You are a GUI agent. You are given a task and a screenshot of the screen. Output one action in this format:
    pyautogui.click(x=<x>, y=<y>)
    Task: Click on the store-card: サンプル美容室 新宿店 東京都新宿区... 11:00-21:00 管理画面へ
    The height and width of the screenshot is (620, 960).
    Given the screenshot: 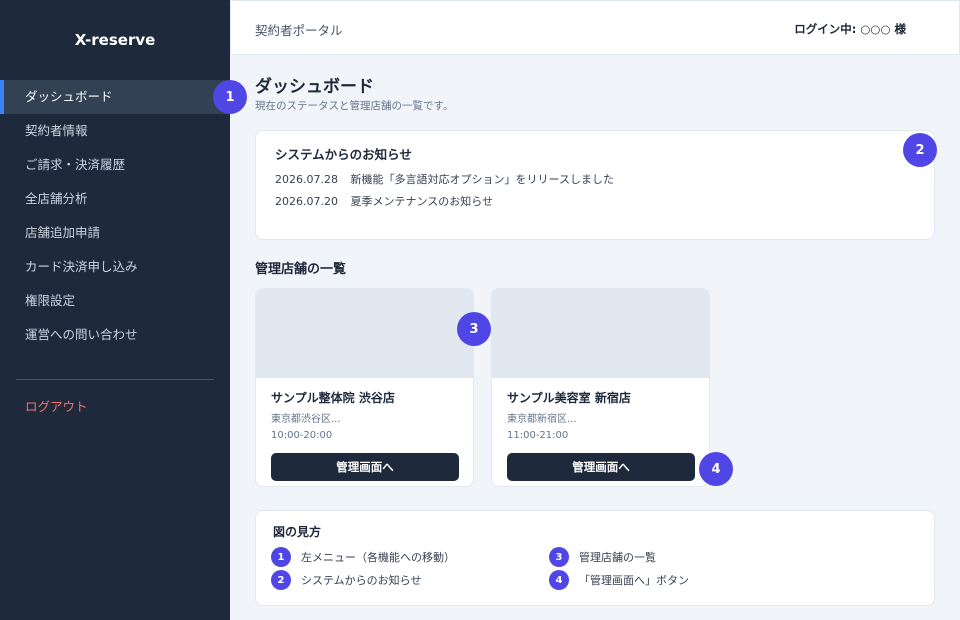 What is the action you would take?
    pyautogui.click(x=600, y=387)
    